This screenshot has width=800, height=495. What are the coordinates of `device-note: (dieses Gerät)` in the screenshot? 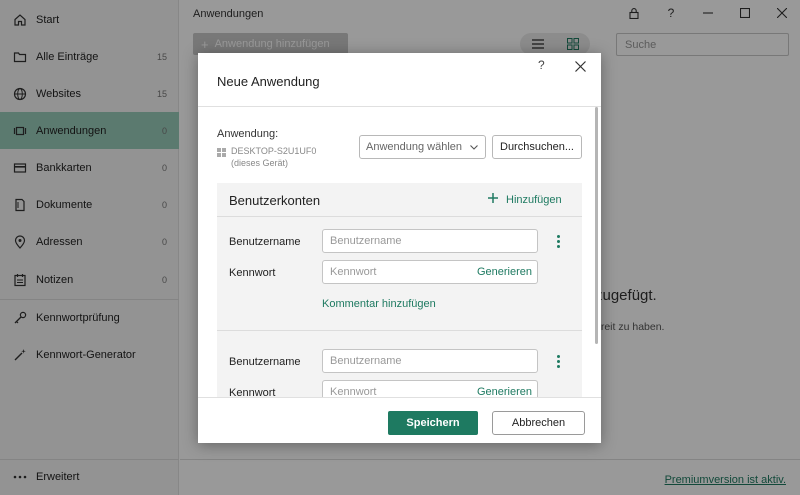 It's located at (260, 163).